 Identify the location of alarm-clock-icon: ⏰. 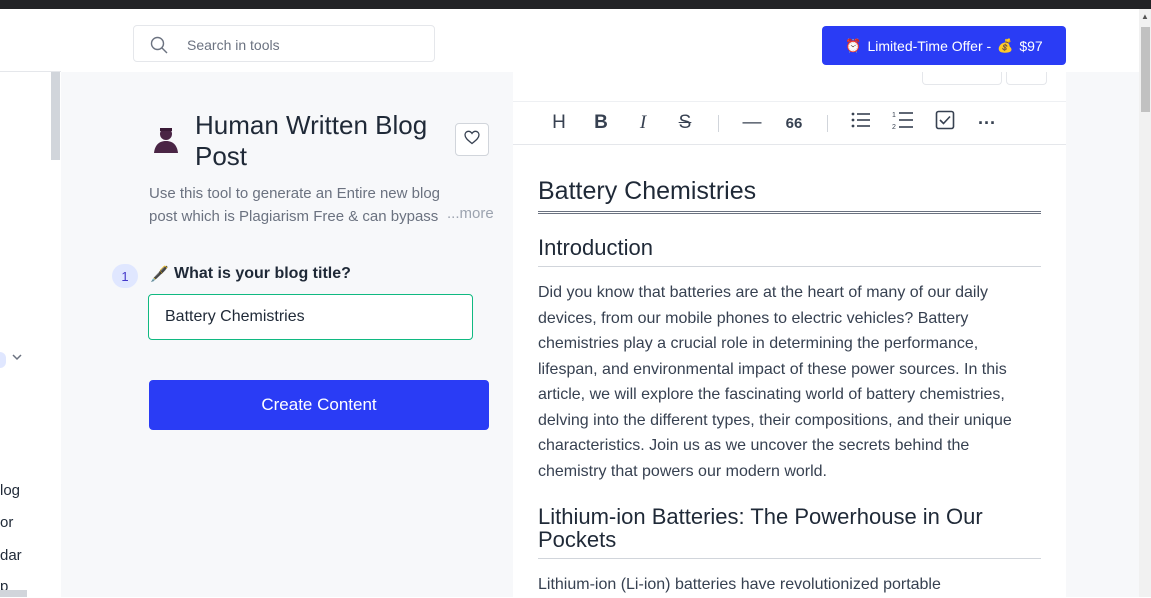
(853, 45).